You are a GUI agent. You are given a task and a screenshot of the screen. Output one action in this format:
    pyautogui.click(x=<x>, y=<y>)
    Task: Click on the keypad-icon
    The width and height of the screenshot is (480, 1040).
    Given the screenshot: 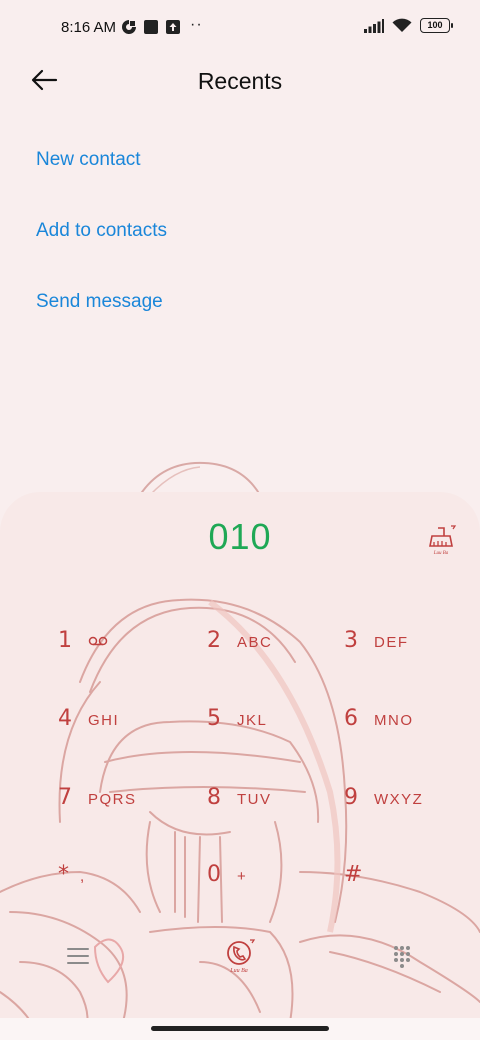 What is the action you would take?
    pyautogui.click(x=402, y=956)
    